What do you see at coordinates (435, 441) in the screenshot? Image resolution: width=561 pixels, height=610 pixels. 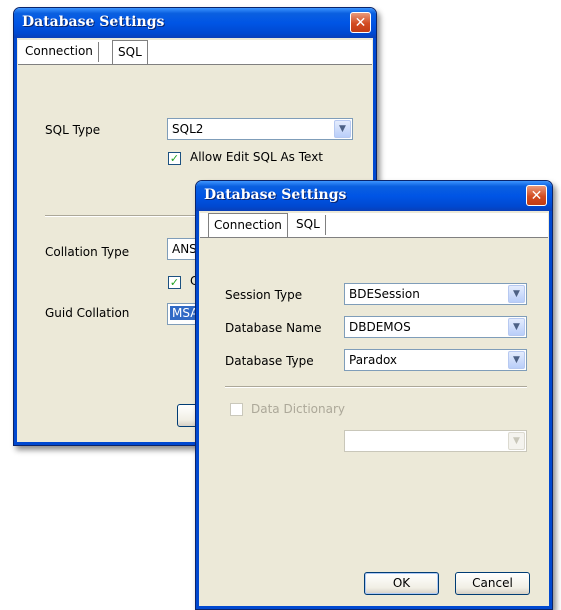 I see `data-dictionary-select: ▼` at bounding box center [435, 441].